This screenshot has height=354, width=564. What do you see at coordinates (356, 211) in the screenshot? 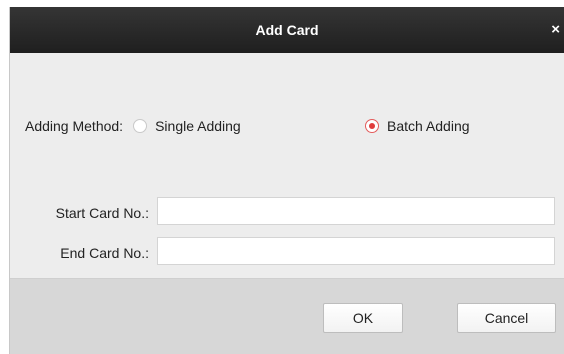
I see `start-card-input` at bounding box center [356, 211].